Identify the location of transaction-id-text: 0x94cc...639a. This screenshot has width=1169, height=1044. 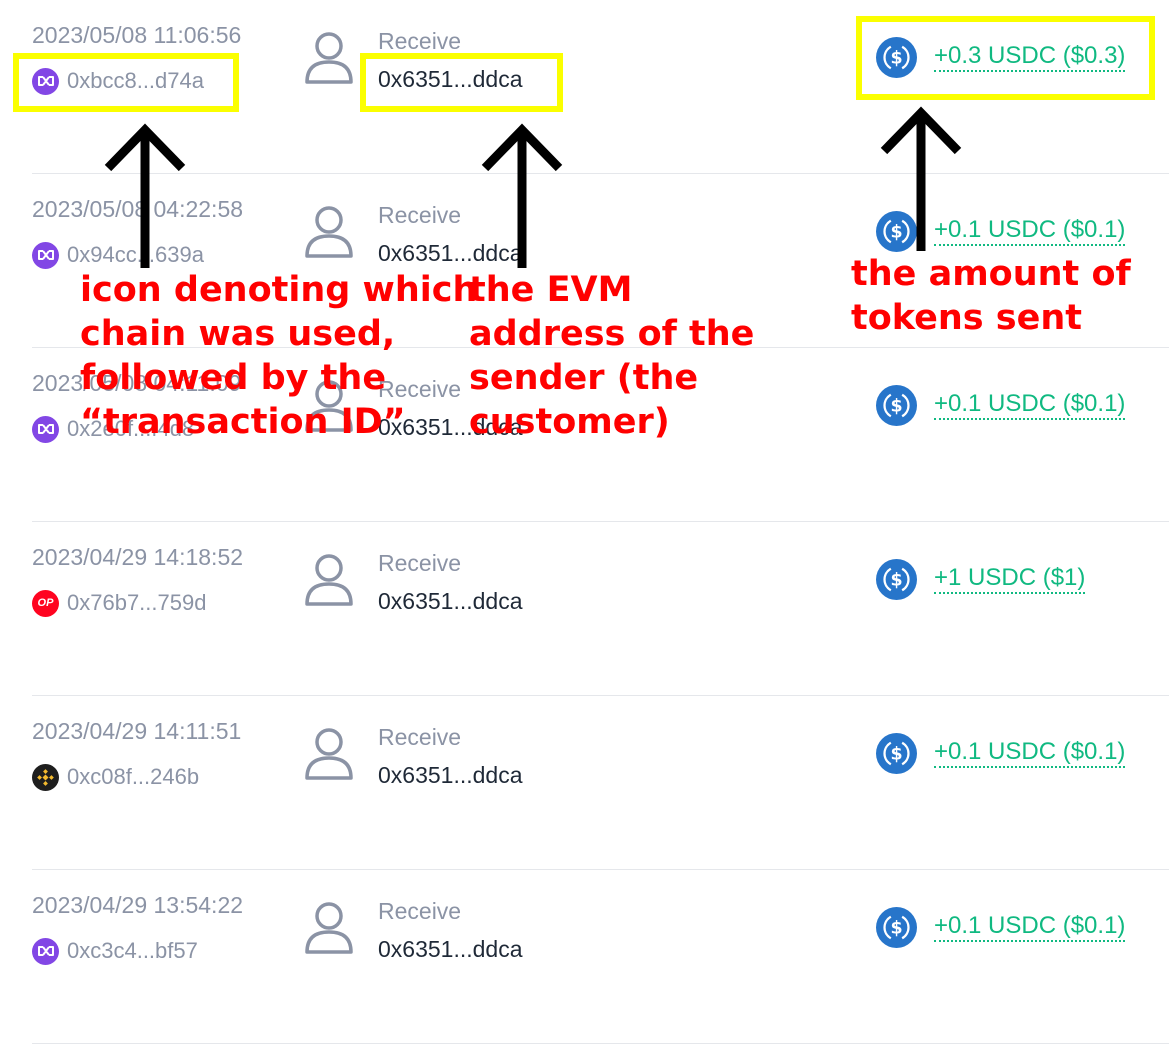
(135, 254).